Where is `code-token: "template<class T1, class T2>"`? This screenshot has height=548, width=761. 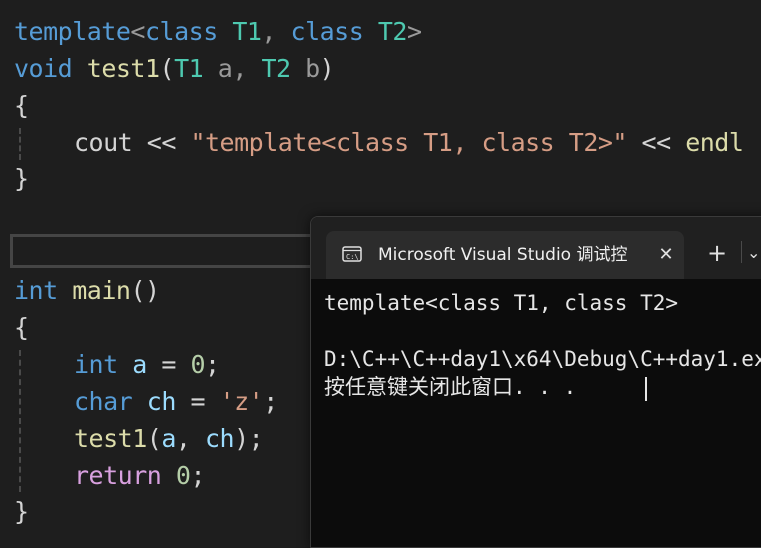 code-token: "template<class T1, class T2>" is located at coordinates (408, 142).